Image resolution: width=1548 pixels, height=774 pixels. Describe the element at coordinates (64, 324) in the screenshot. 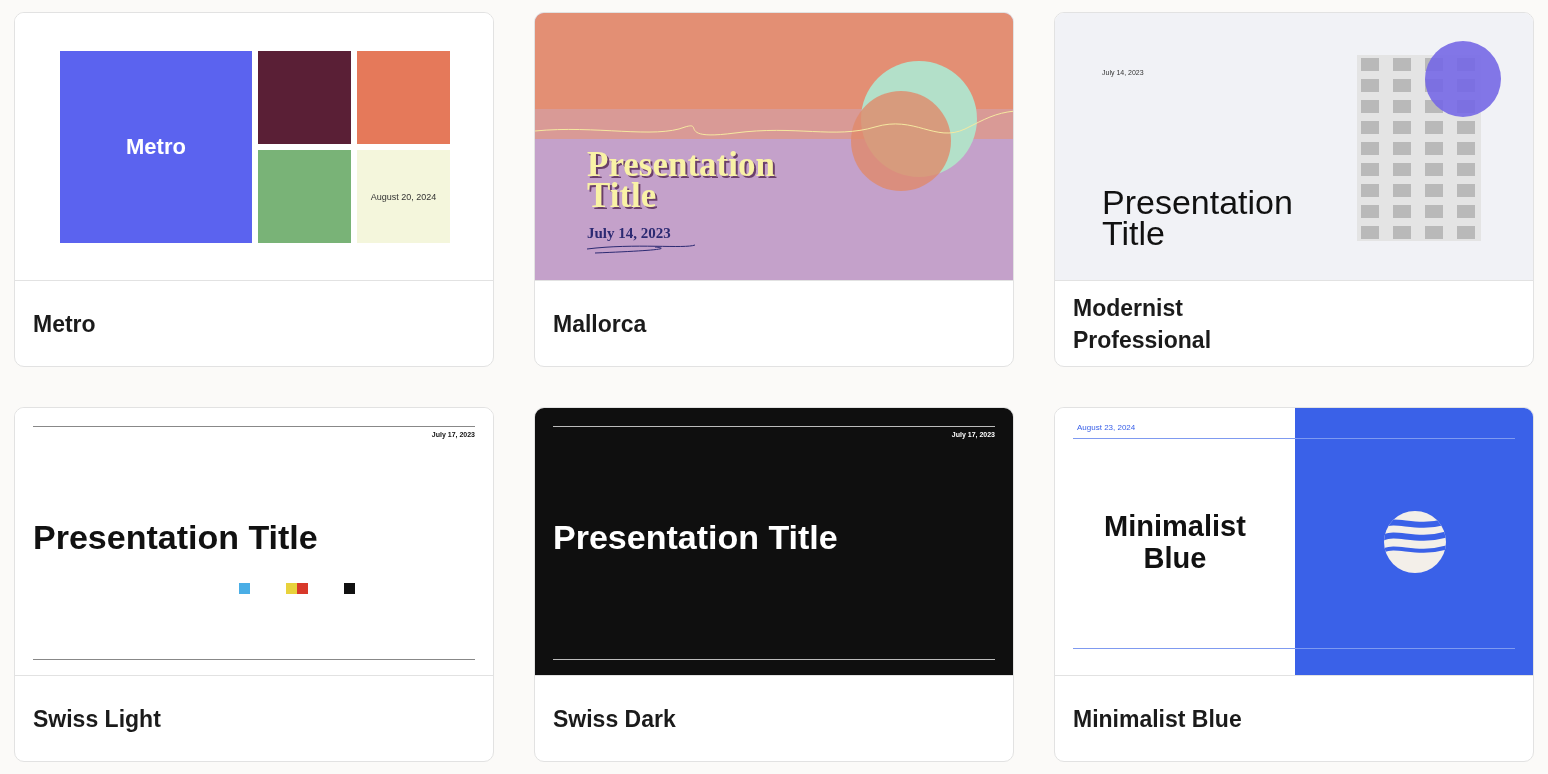

I see `template-name: Metro` at that location.